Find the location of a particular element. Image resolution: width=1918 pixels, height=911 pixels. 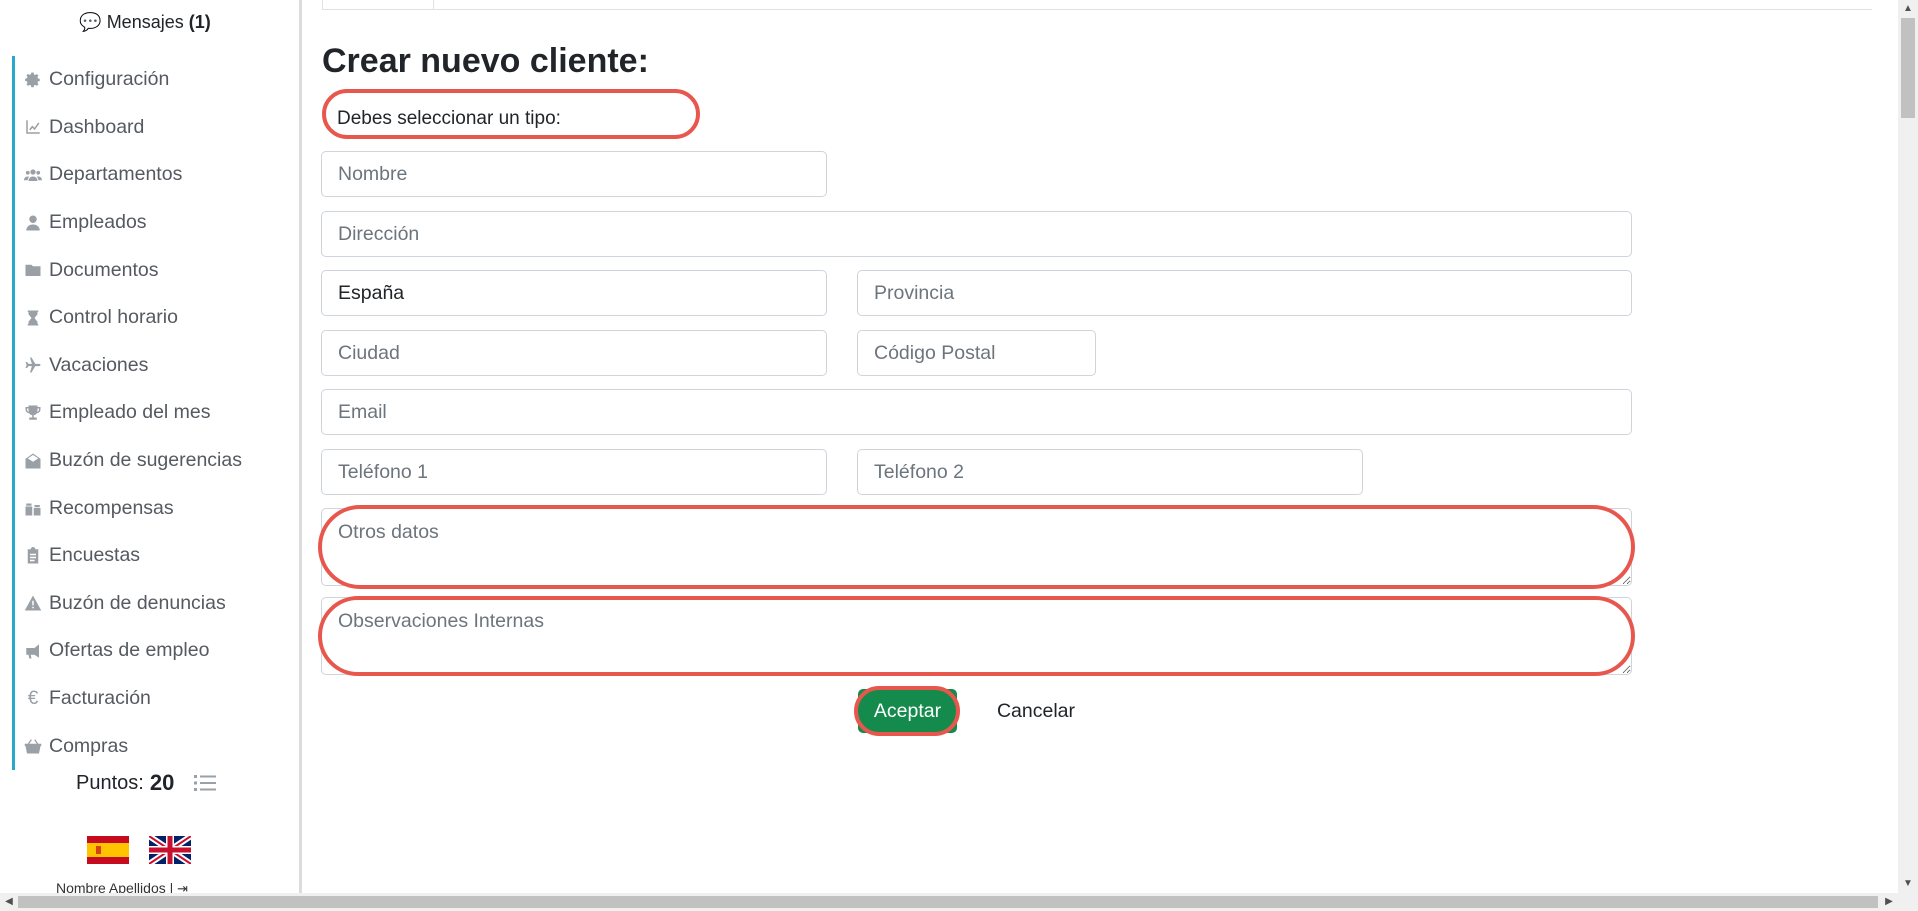

messages-label: Mensajes is located at coordinates (145, 22).